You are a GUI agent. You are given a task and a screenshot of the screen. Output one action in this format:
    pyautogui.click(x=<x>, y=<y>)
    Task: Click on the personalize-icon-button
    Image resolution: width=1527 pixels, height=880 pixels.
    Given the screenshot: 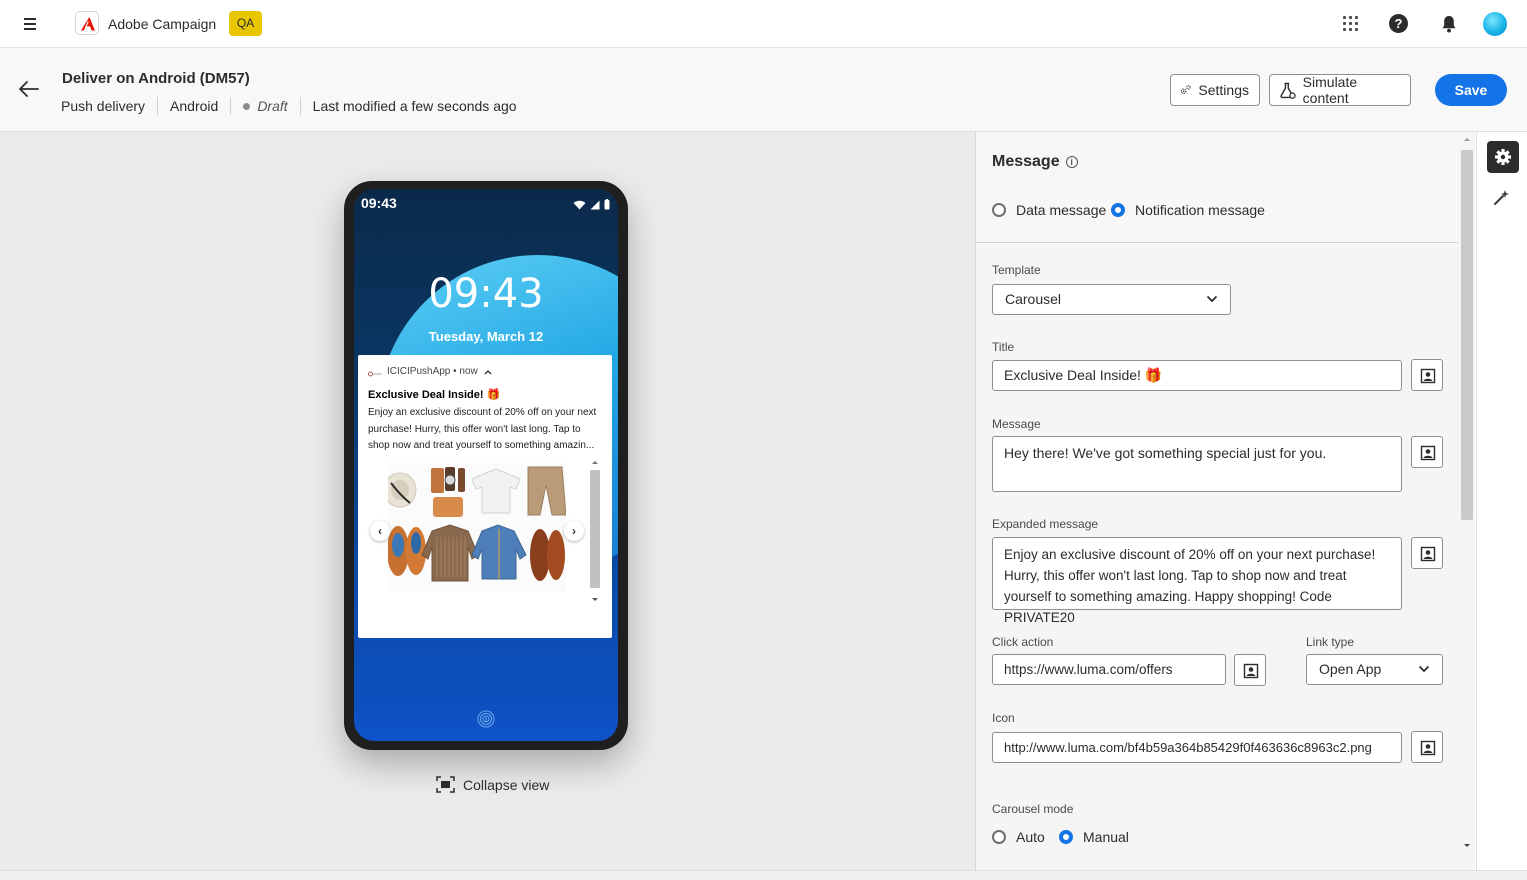 What is the action you would take?
    pyautogui.click(x=1427, y=747)
    